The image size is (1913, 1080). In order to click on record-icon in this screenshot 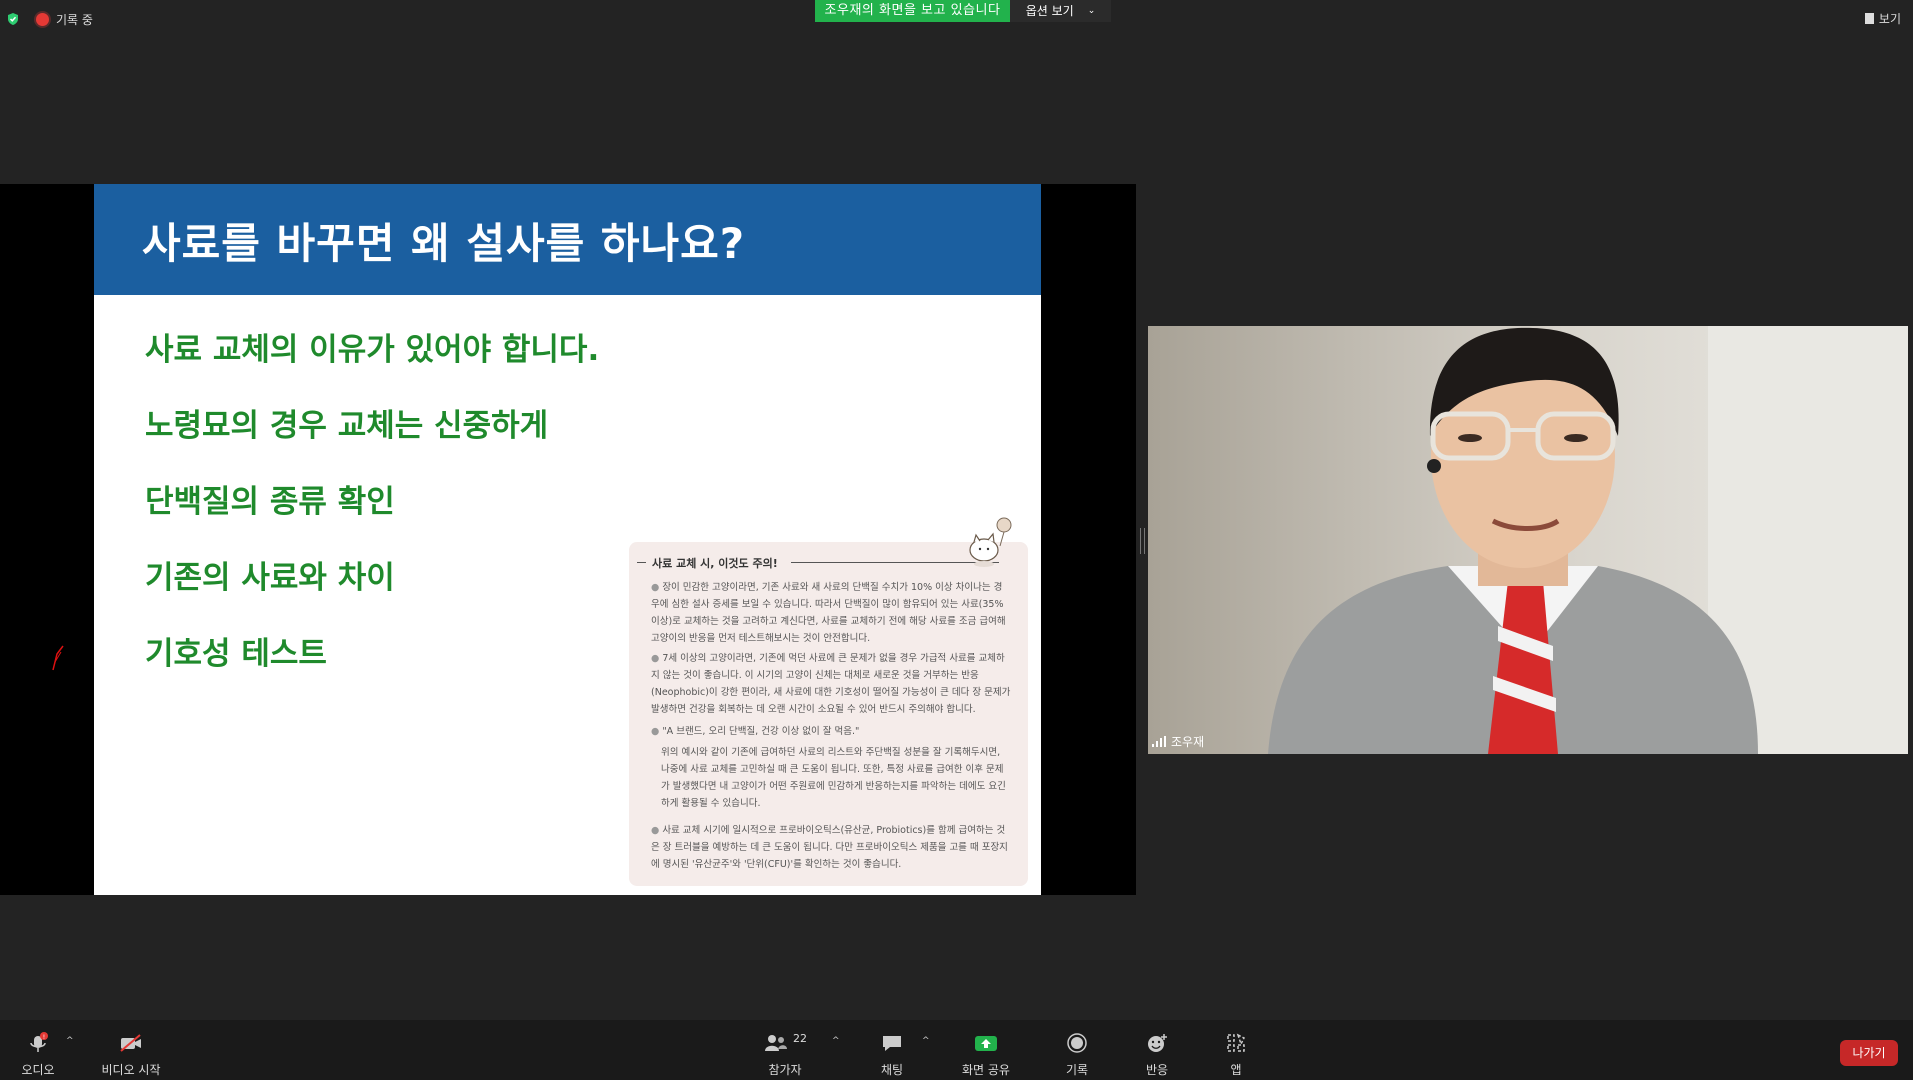, I will do `click(1077, 1043)`.